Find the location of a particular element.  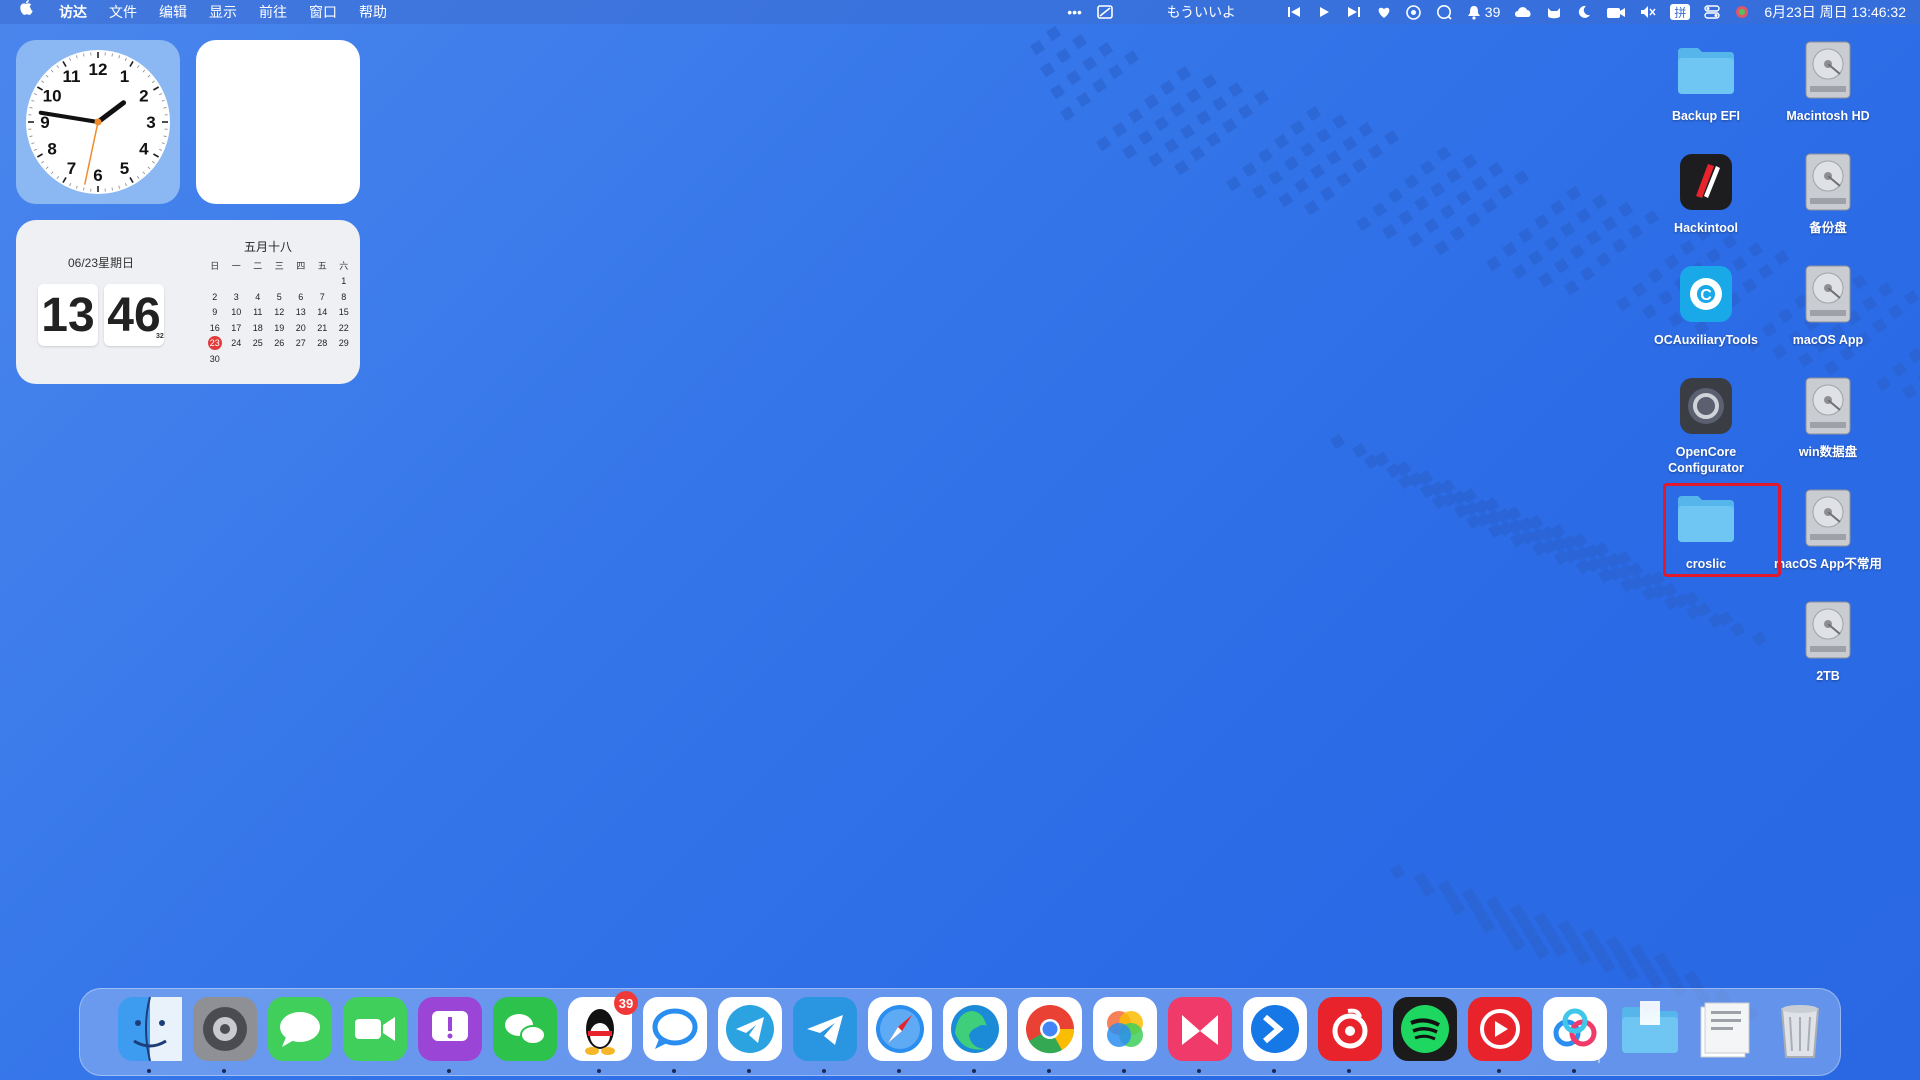

calendar-day: 20 is located at coordinates (300, 327).